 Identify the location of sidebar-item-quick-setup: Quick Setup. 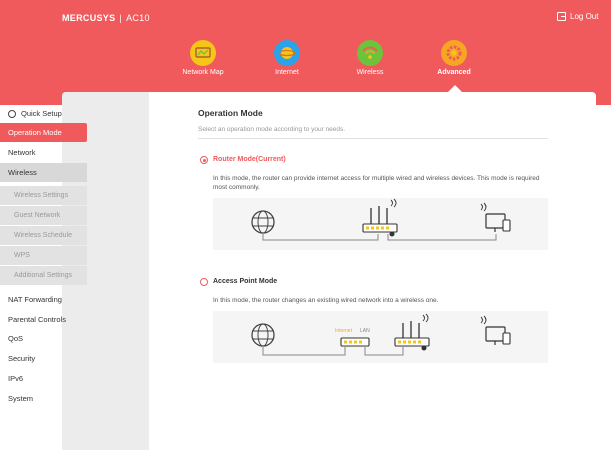
(43, 113).